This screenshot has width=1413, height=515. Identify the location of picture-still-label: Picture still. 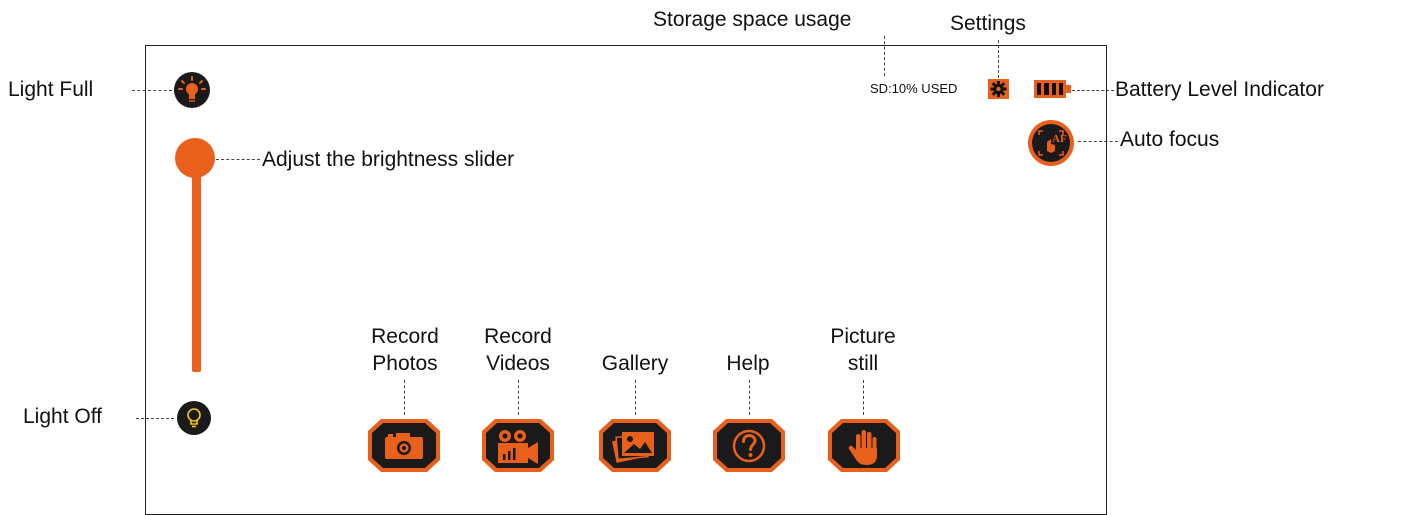
(863, 350).